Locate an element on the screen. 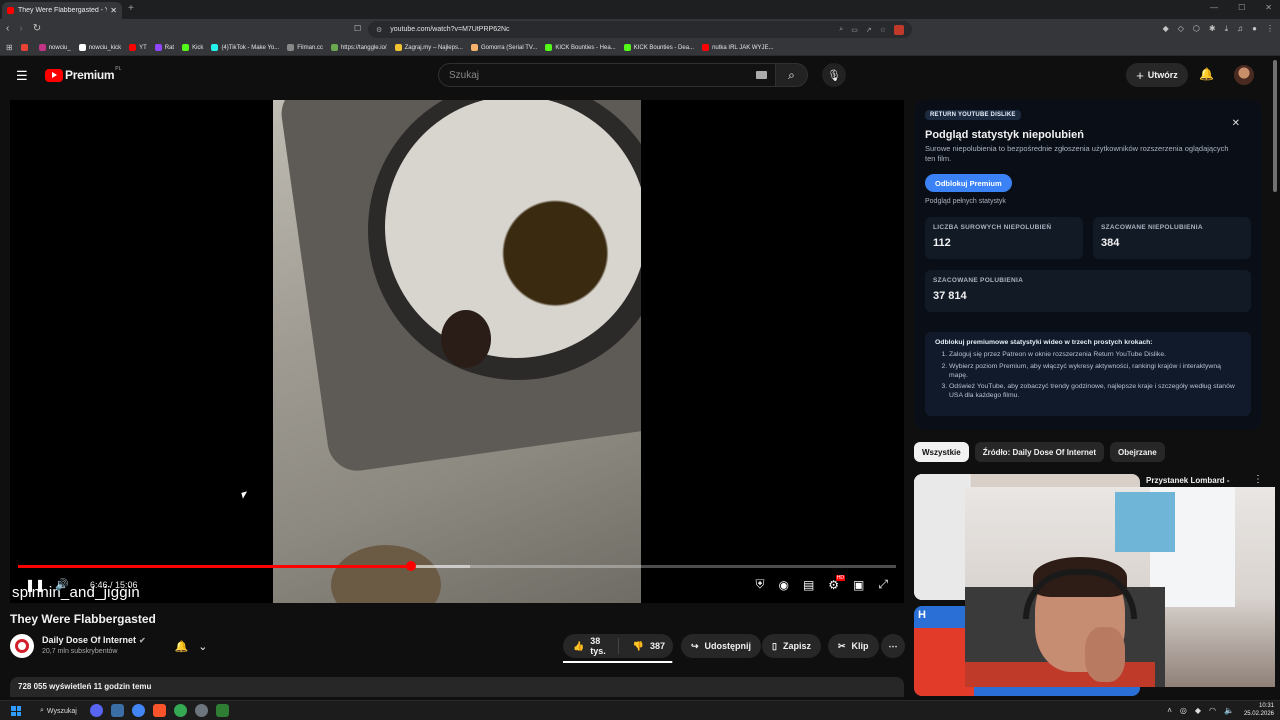 This screenshot has width=1280, height=720. chip-source: Źródło: Daily Dose Of Internet is located at coordinates (1039, 452).